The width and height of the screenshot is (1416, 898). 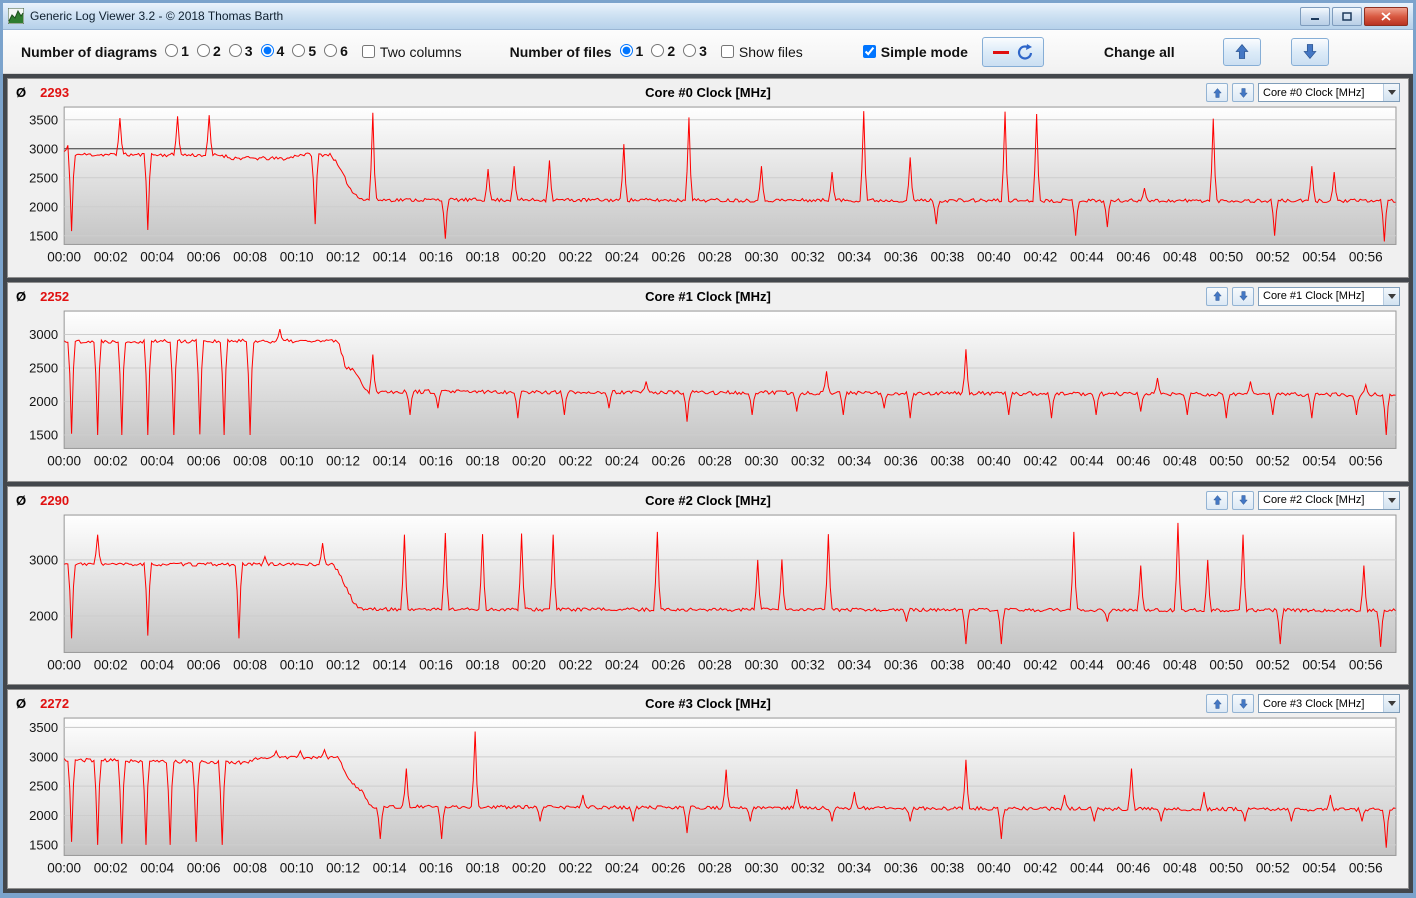 What do you see at coordinates (204, 868) in the screenshot?
I see `svg-text: 00:06` at bounding box center [204, 868].